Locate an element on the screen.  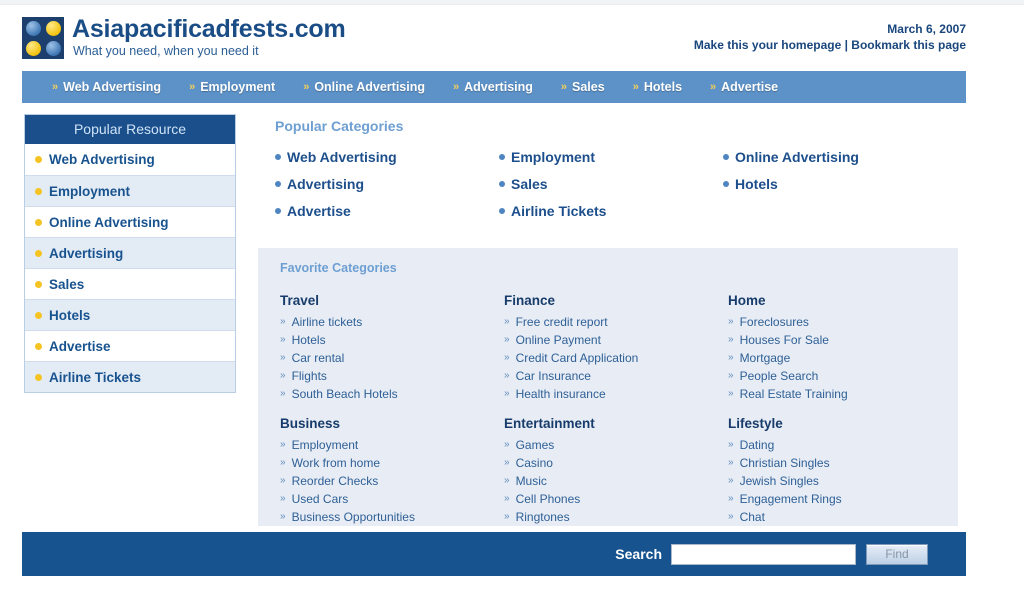
popular-category-advertise: Advertise is located at coordinates (387, 211).